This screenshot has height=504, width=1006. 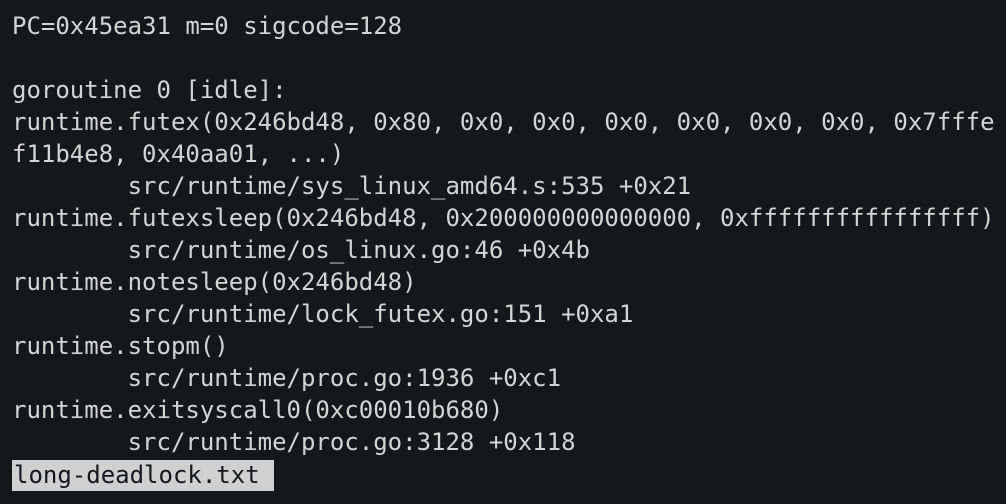 What do you see at coordinates (323, 314) in the screenshot?
I see `terminal-line: src/runtime/lock_futex.go:151 +0xa1` at bounding box center [323, 314].